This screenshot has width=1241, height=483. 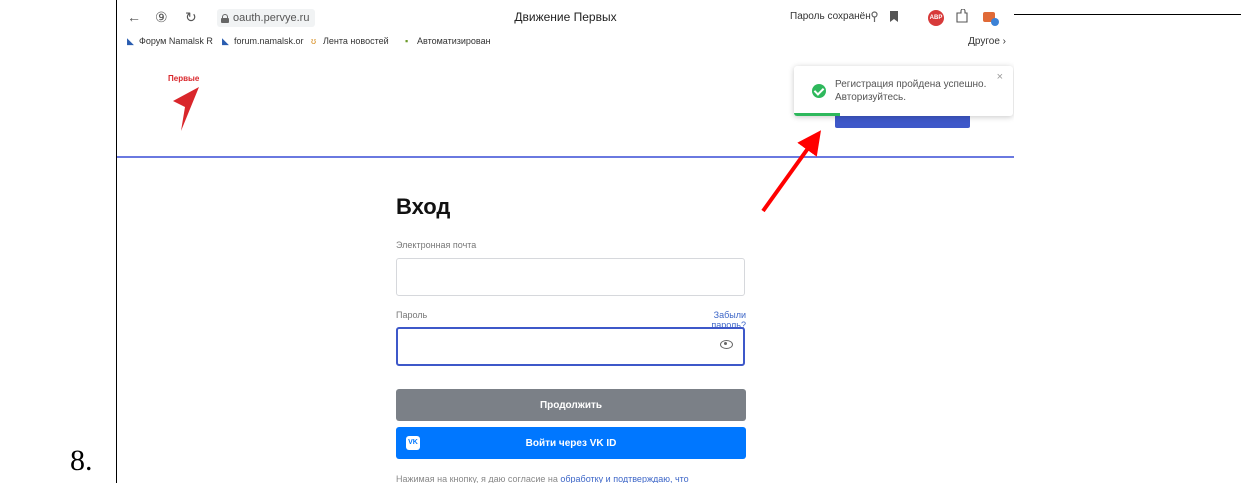 I want to click on document-top-border, so click(x=1127, y=14).